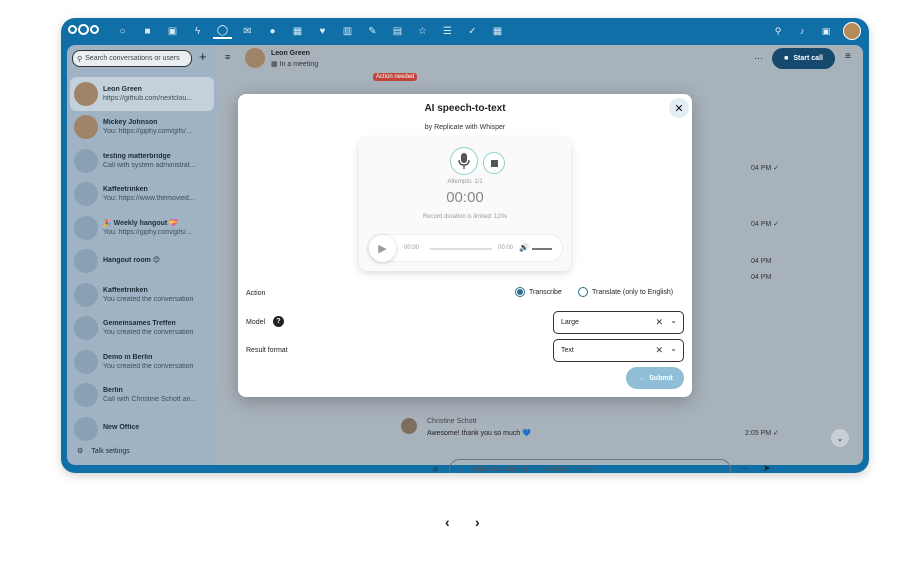 The image size is (920, 564). Describe the element at coordinates (461, 469) in the screenshot. I see `emoji-icon: ☺` at that location.